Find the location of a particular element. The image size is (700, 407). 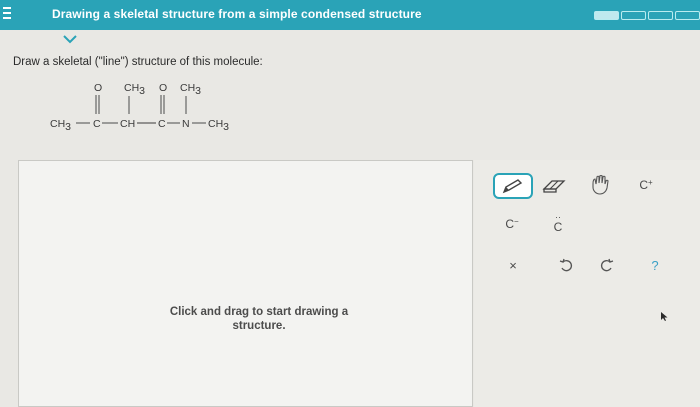

carbanion-tool: C − is located at coordinates (512, 224).